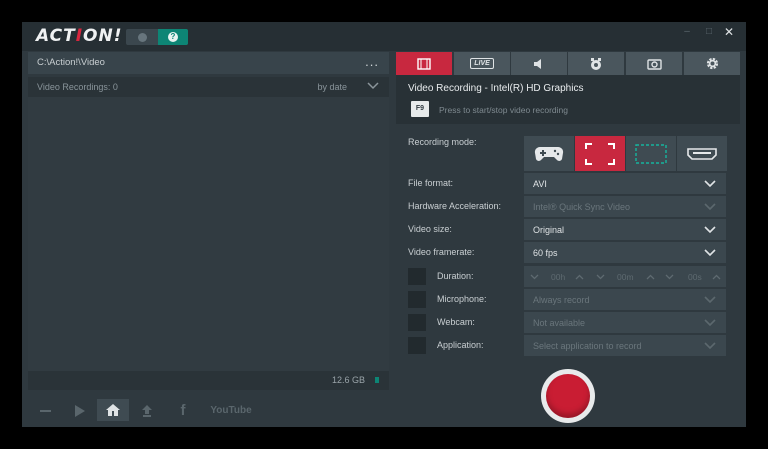 Image resolution: width=768 pixels, height=449 pixels. I want to click on file-format-dropdown: AVI, so click(625, 183).